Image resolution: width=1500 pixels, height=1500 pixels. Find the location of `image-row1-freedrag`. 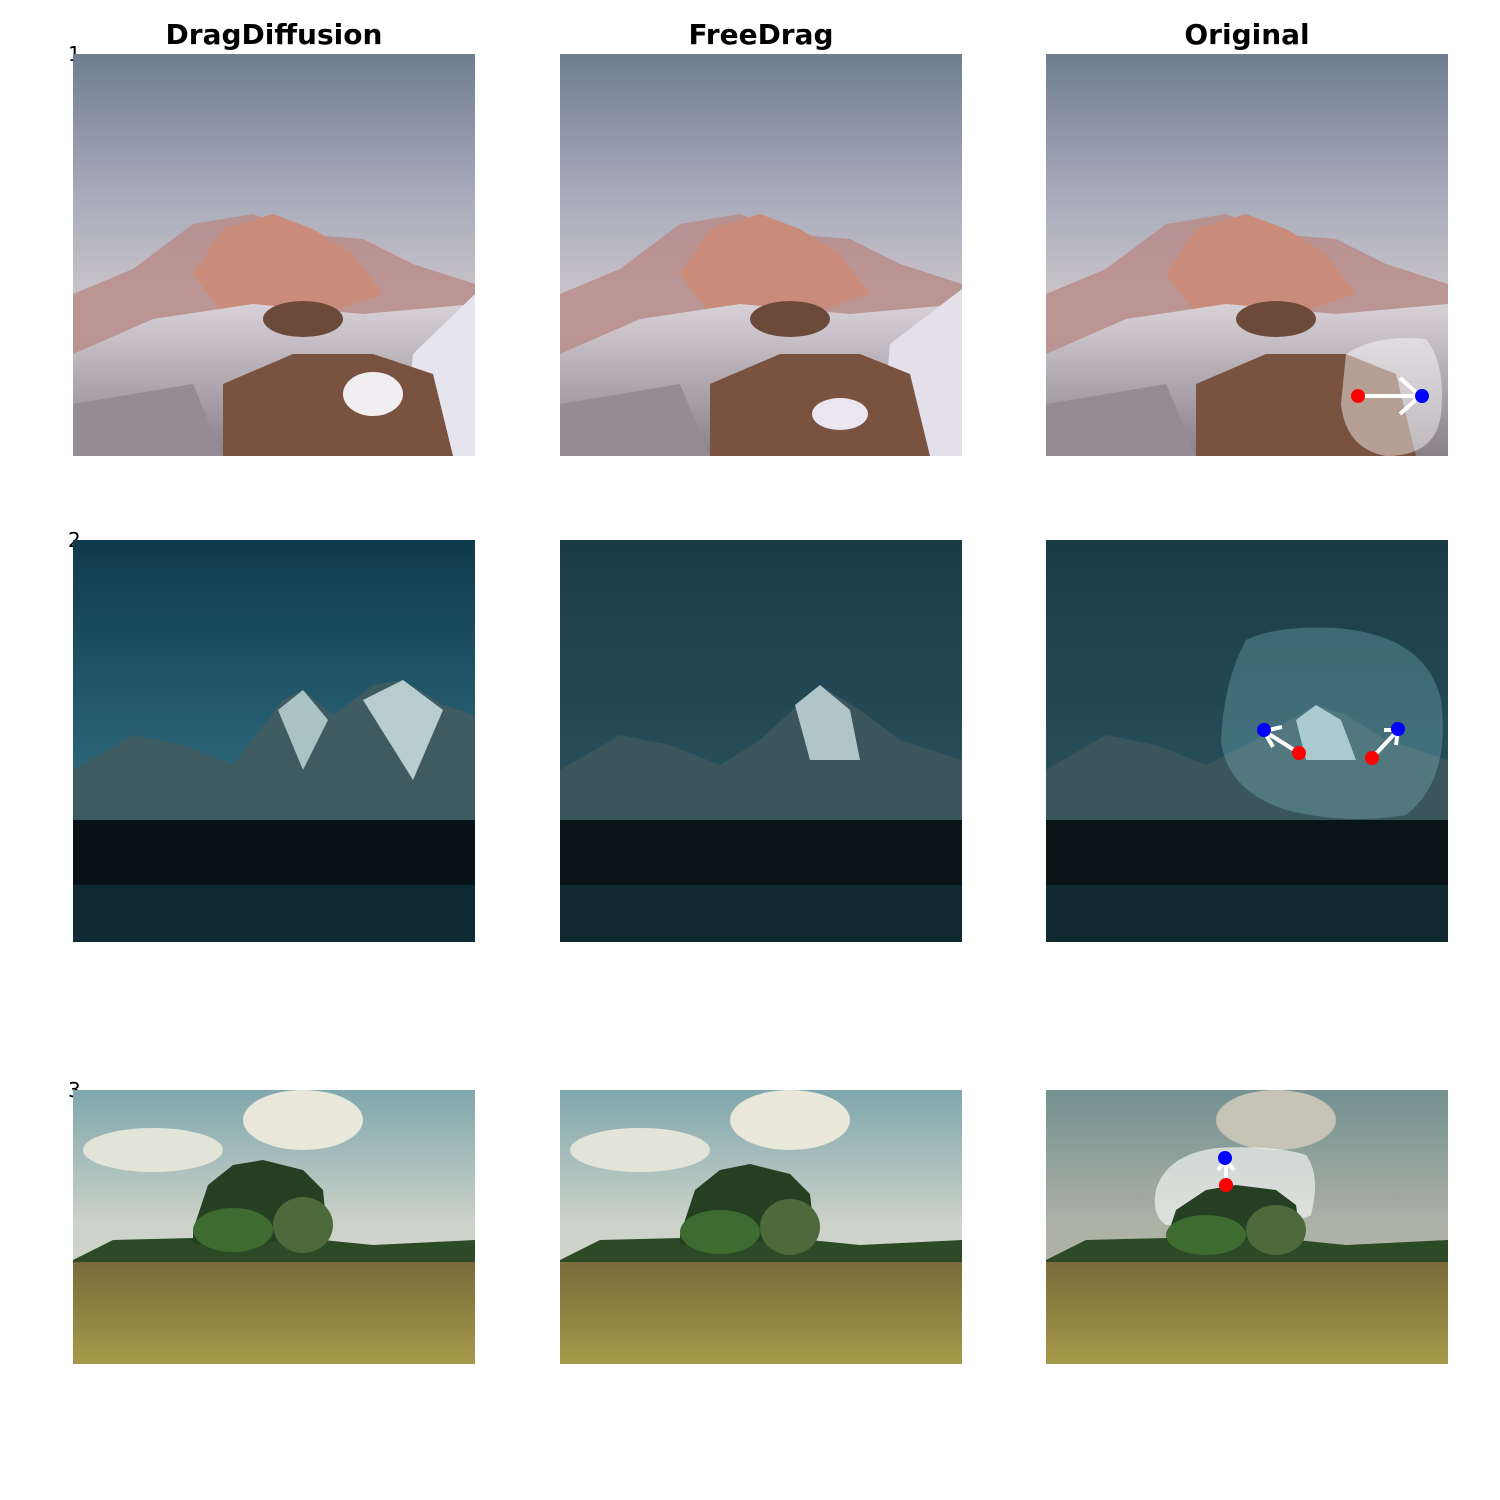

image-row1-freedrag is located at coordinates (761, 255).